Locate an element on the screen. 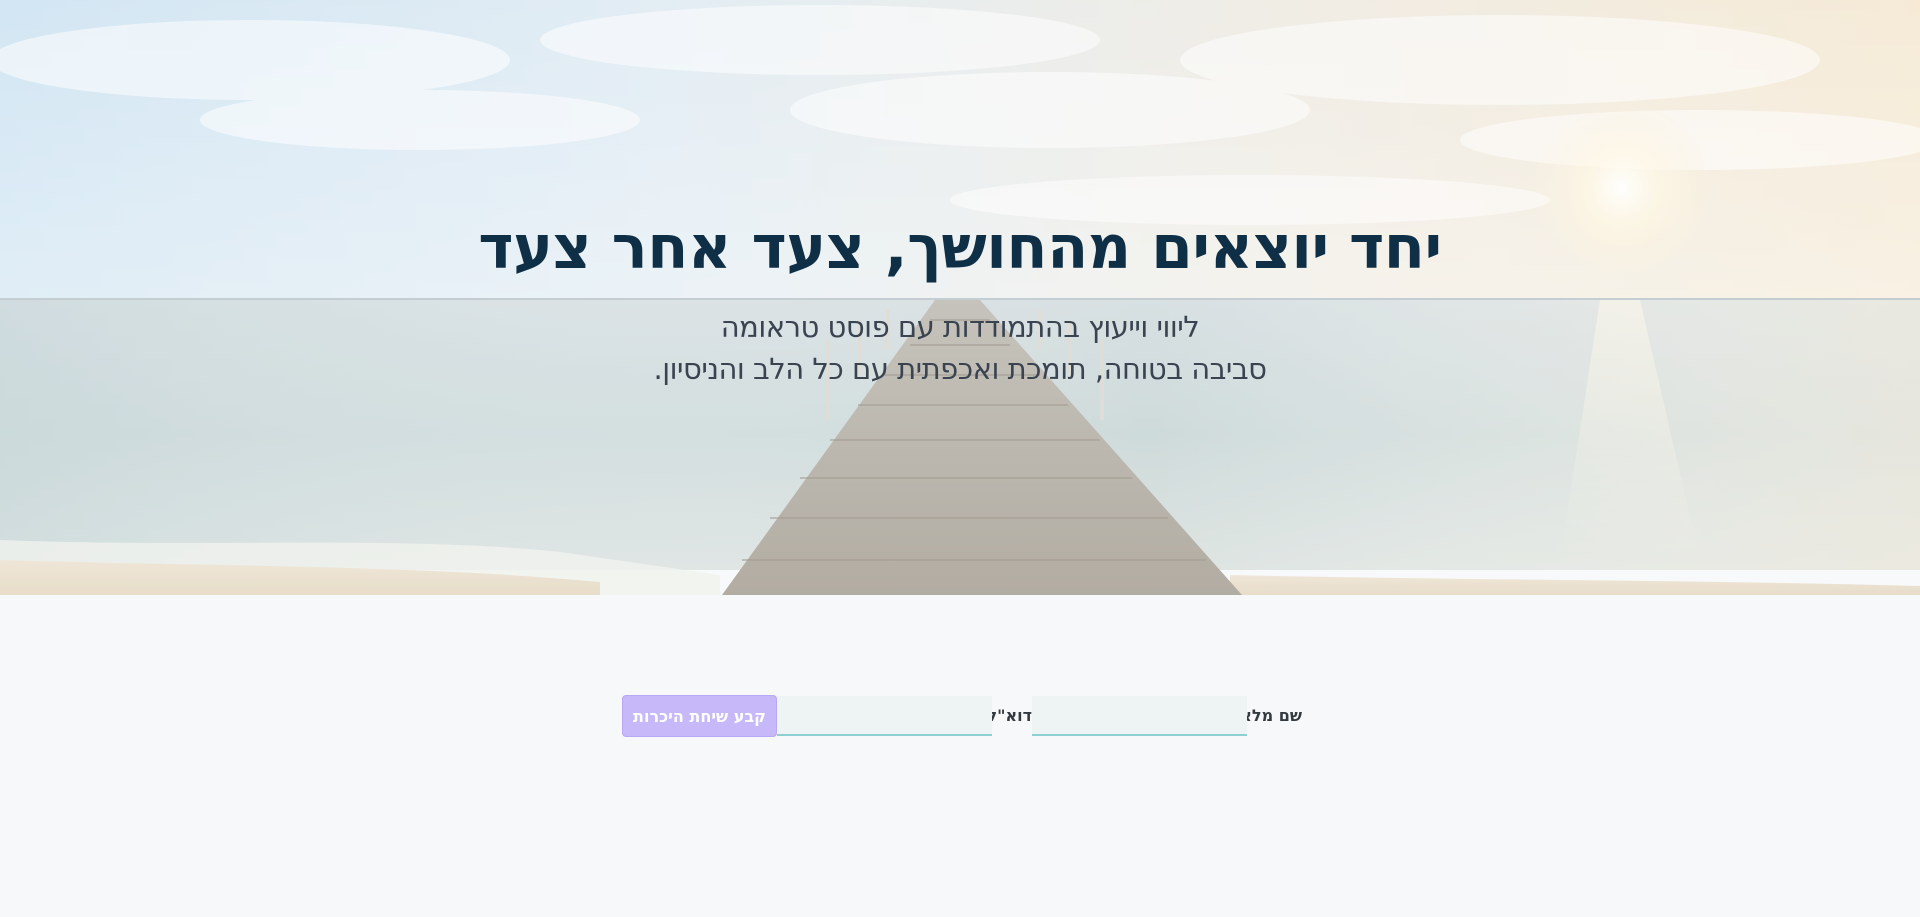 This screenshot has height=917, width=1920. email-input is located at coordinates (884, 716).